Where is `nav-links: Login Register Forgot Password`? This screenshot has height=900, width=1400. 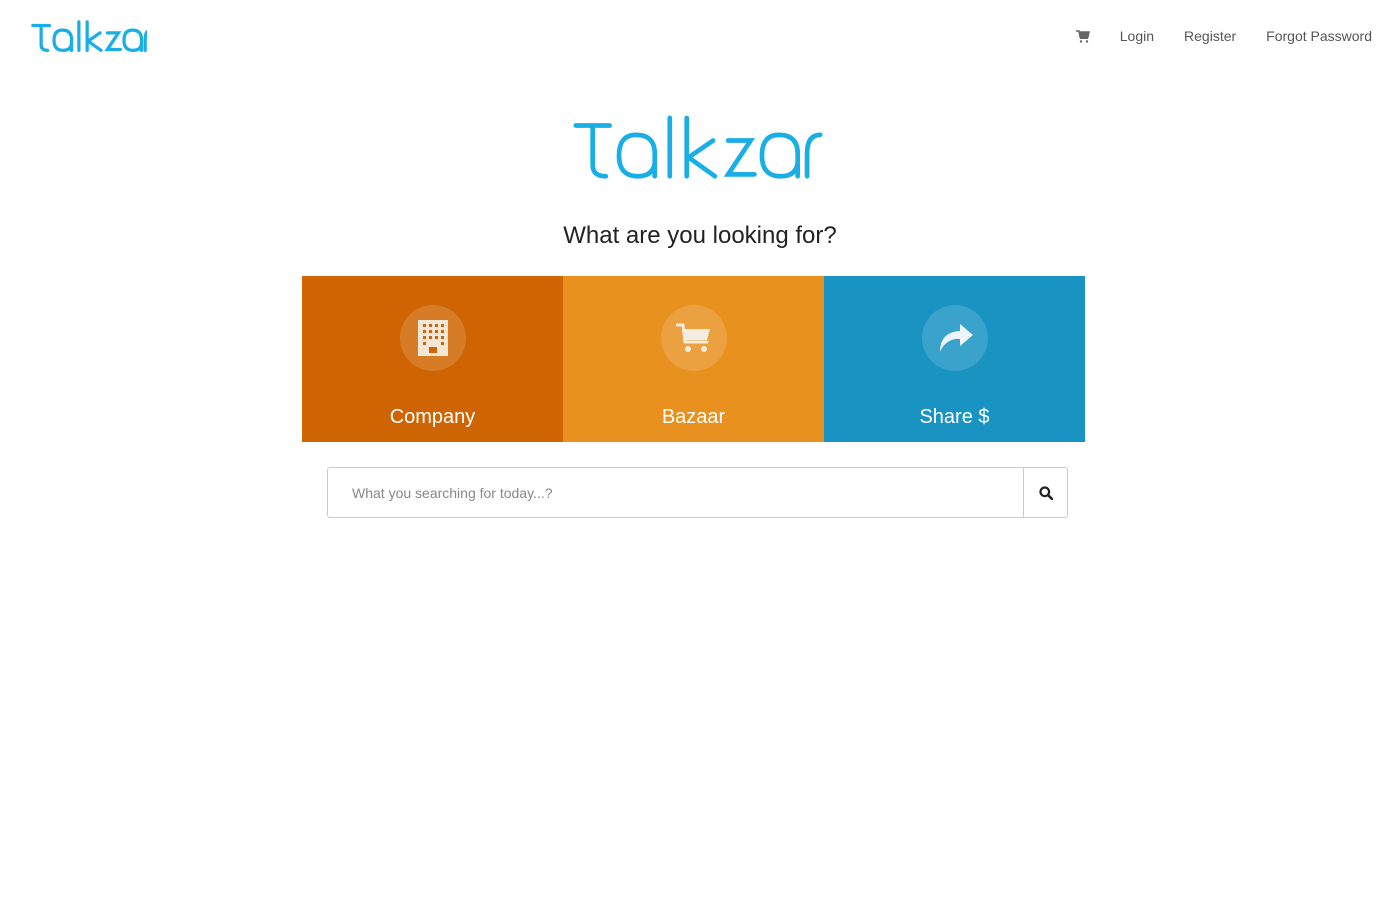 nav-links: Login Register Forgot Password is located at coordinates (1223, 36).